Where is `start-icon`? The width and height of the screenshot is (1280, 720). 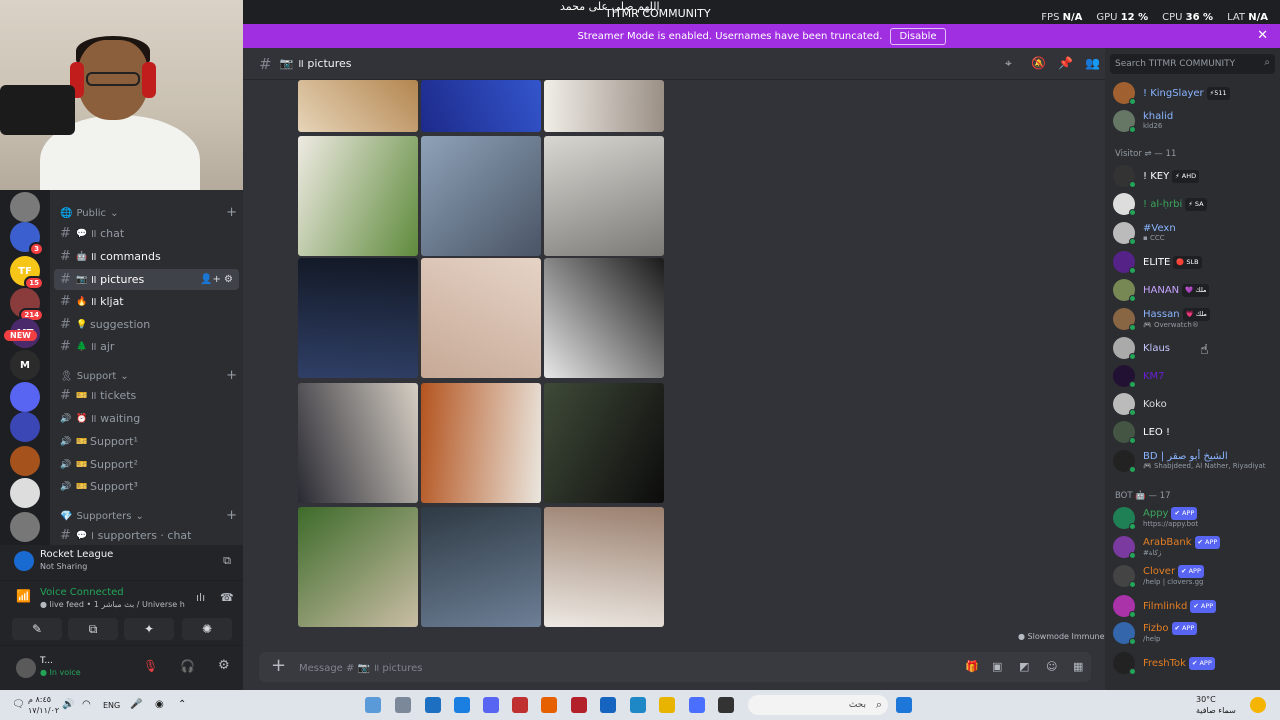 start-icon is located at coordinates (904, 705).